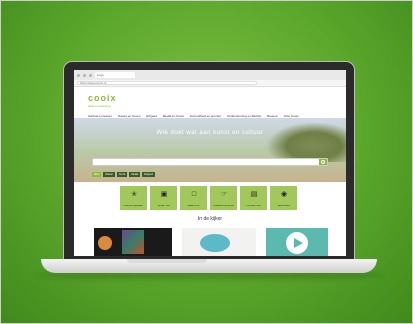 The image size is (413, 324). I want to click on site-logo: cooix, so click(102, 98).